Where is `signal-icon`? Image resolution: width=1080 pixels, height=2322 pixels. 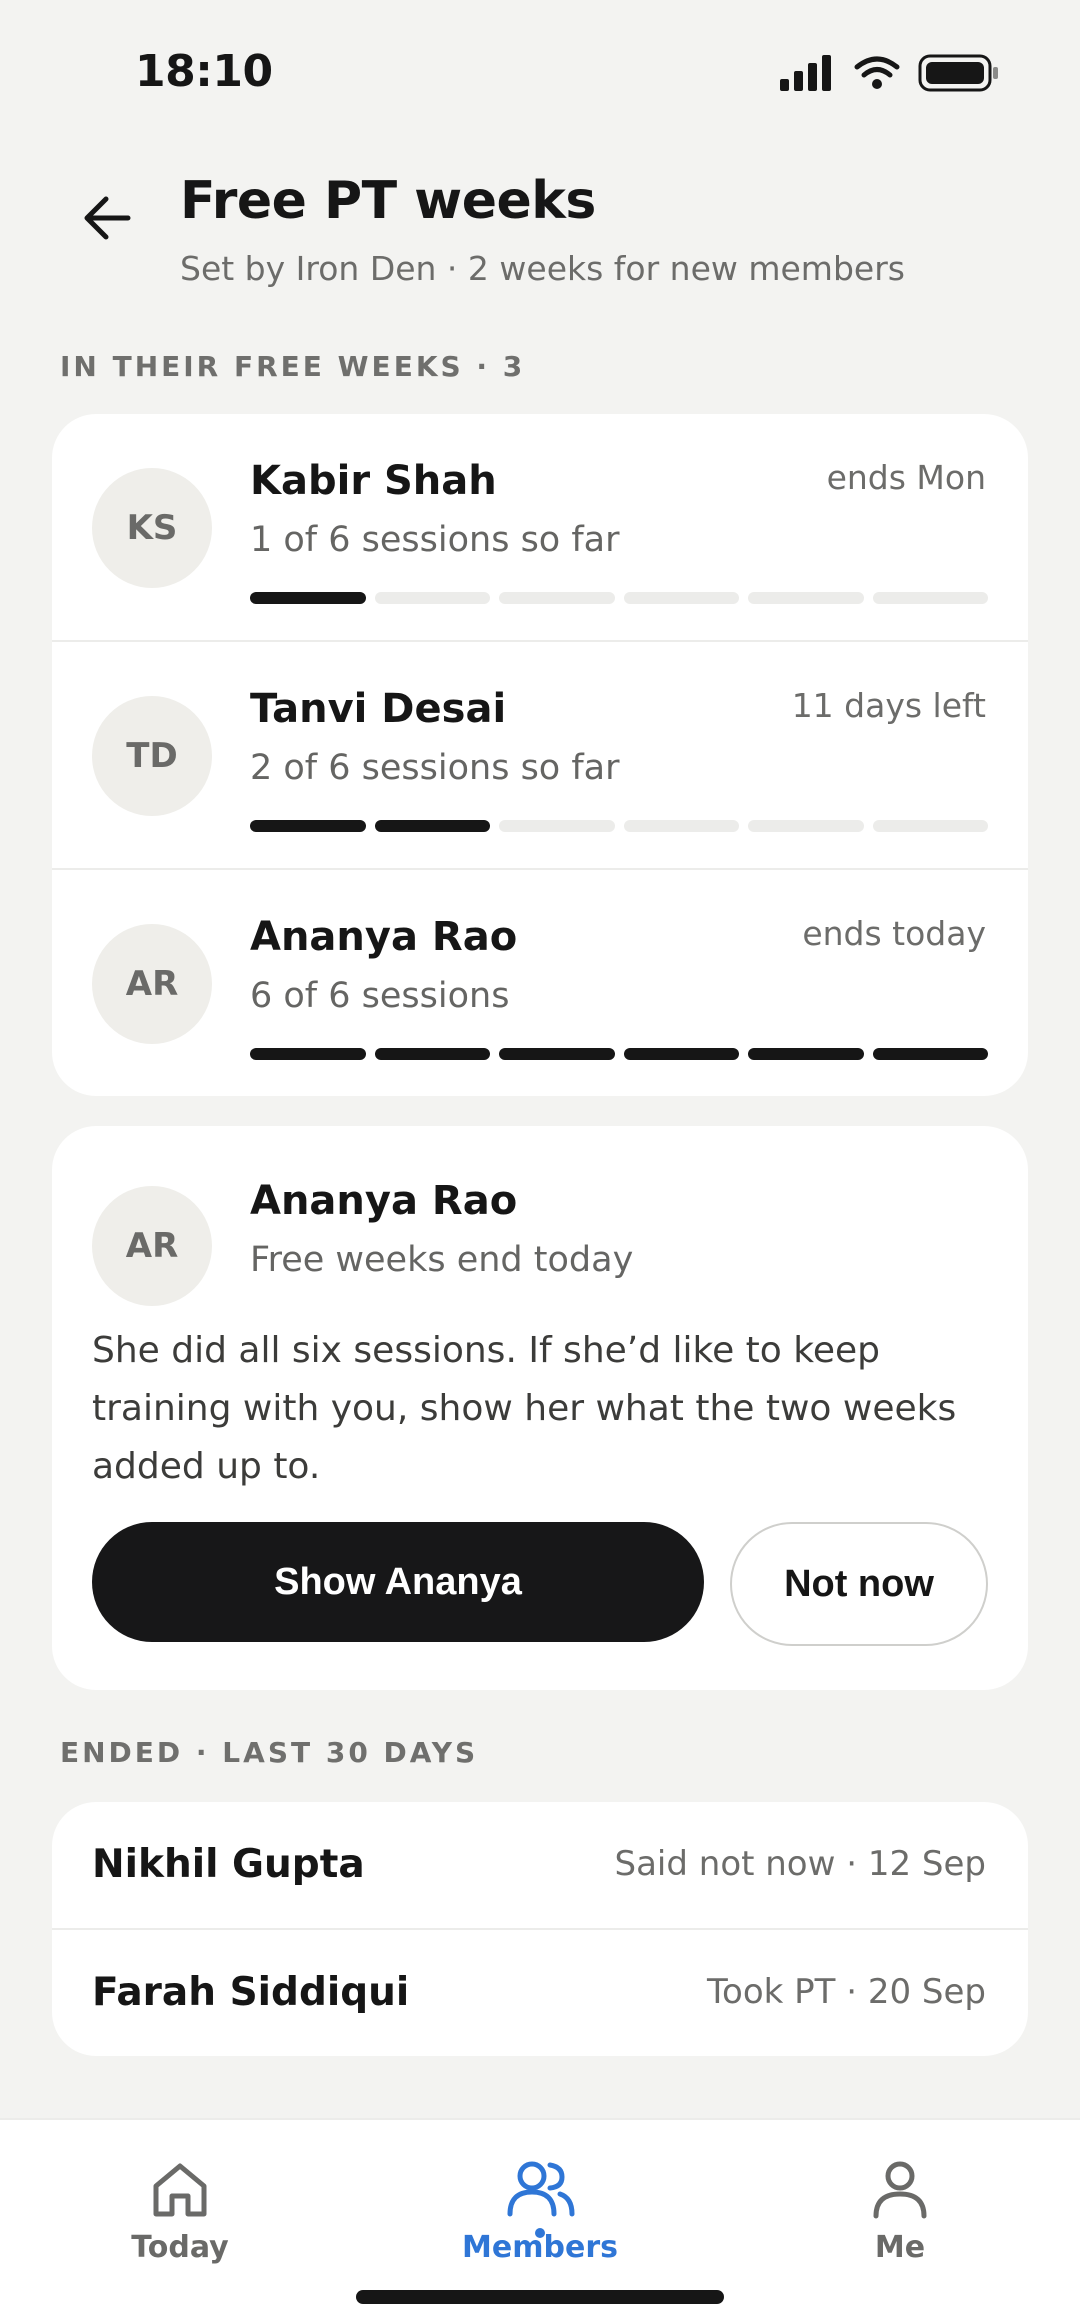
signal-icon is located at coordinates (805, 73).